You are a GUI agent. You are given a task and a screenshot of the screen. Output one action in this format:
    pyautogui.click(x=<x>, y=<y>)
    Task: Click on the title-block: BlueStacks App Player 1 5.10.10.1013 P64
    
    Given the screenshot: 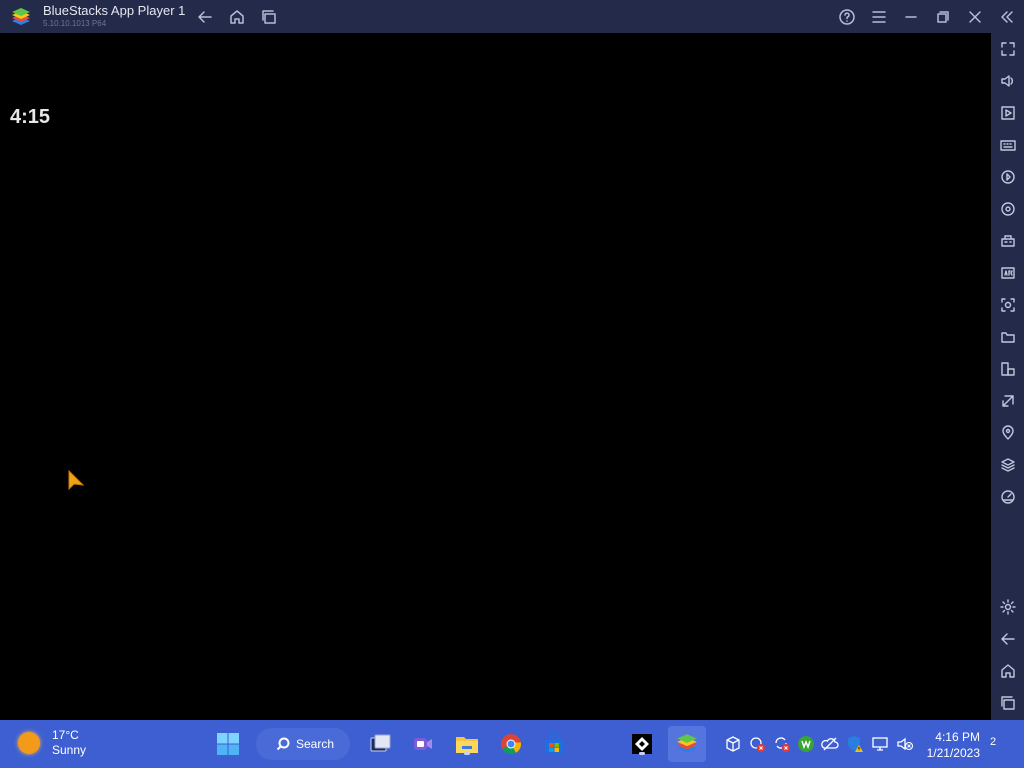 What is the action you would take?
    pyautogui.click(x=114, y=17)
    